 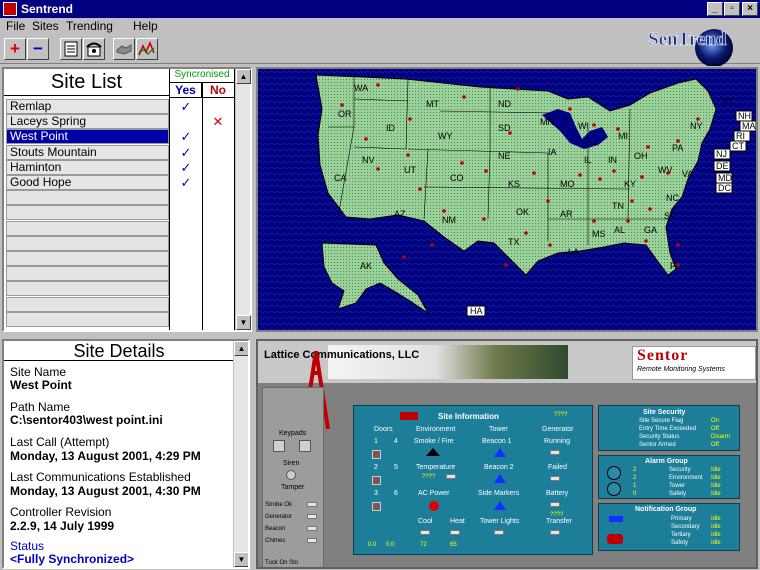 What do you see at coordinates (15, 26) in the screenshot?
I see `menu-file: File` at bounding box center [15, 26].